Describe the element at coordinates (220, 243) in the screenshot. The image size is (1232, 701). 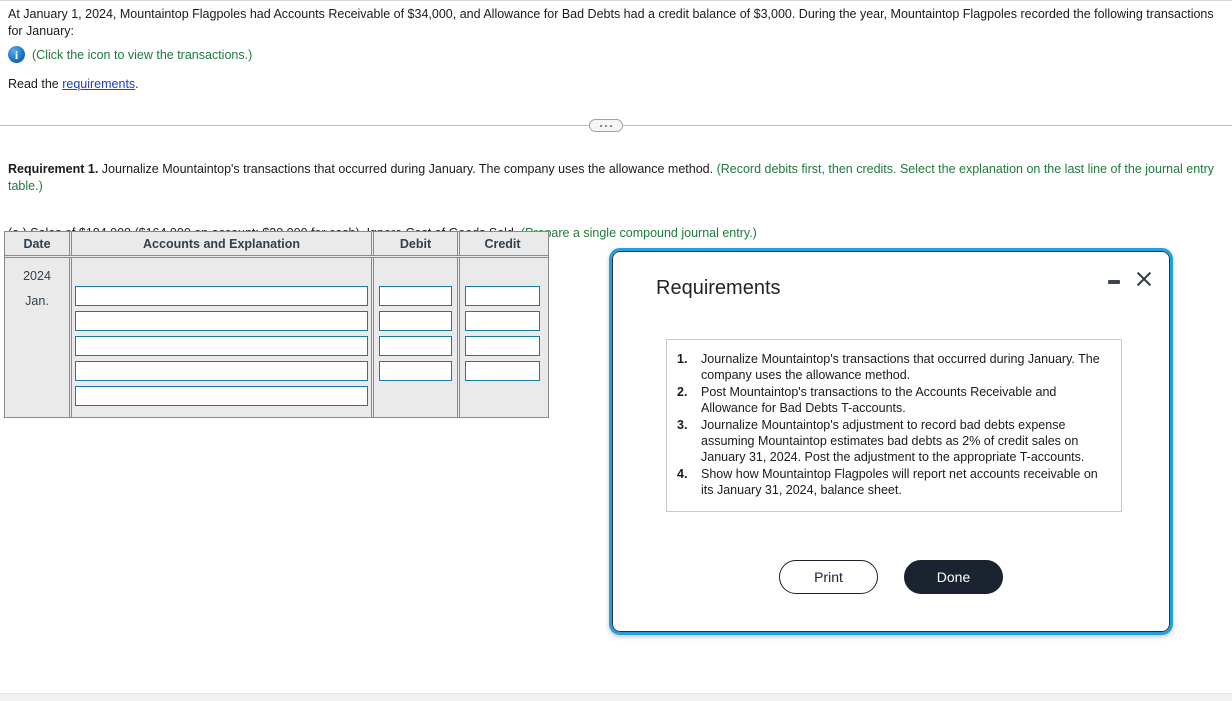
I see `column-header-accounts: Accounts and Explanation` at that location.